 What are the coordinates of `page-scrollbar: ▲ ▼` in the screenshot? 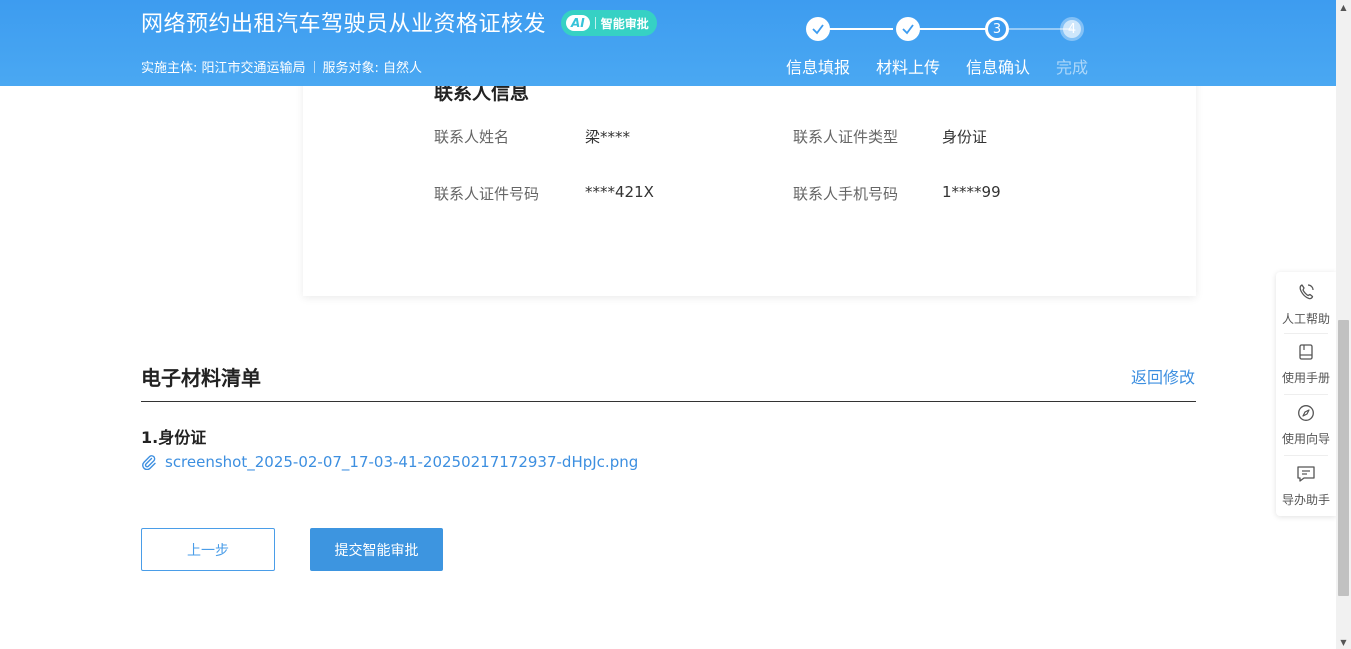 It's located at (1343, 324).